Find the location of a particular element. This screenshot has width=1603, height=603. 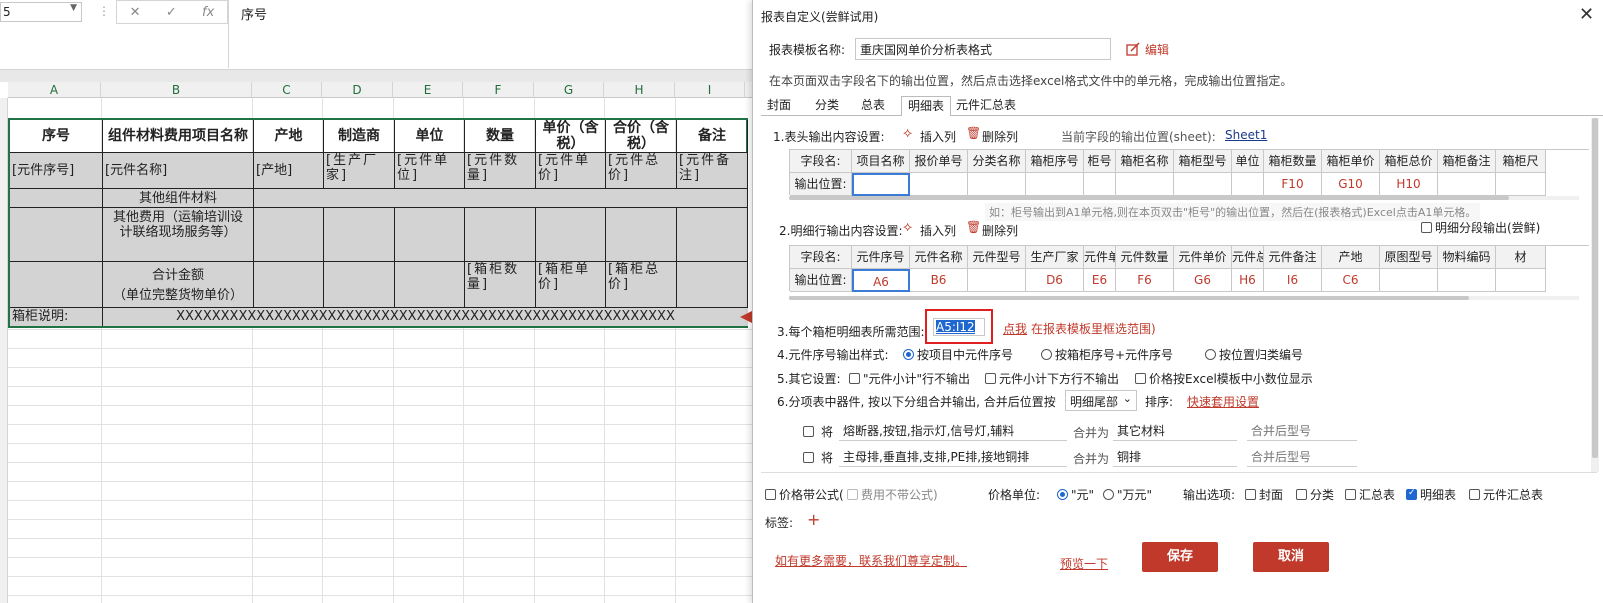

detail-field-name: 元件型号 is located at coordinates (997, 257).